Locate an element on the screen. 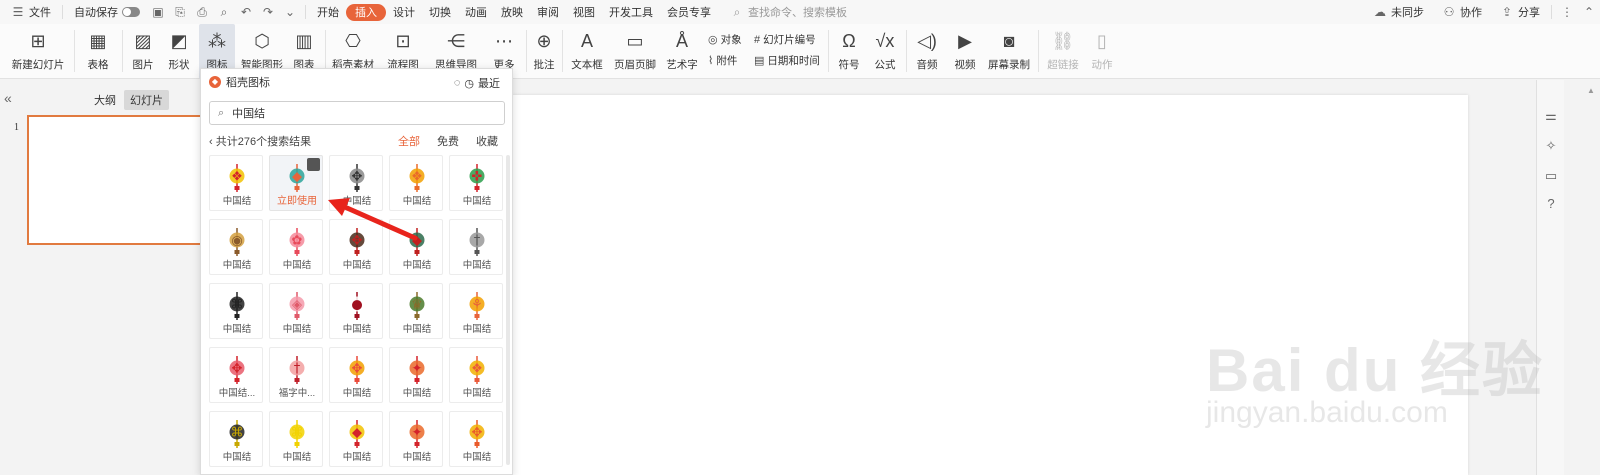  popup-scrollbar is located at coordinates (508, 310).